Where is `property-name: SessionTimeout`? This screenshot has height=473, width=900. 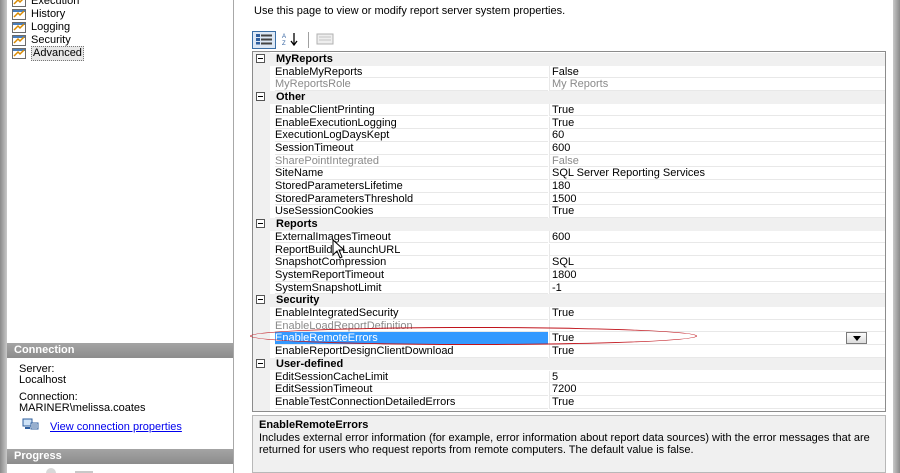
property-name: SessionTimeout is located at coordinates (411, 148).